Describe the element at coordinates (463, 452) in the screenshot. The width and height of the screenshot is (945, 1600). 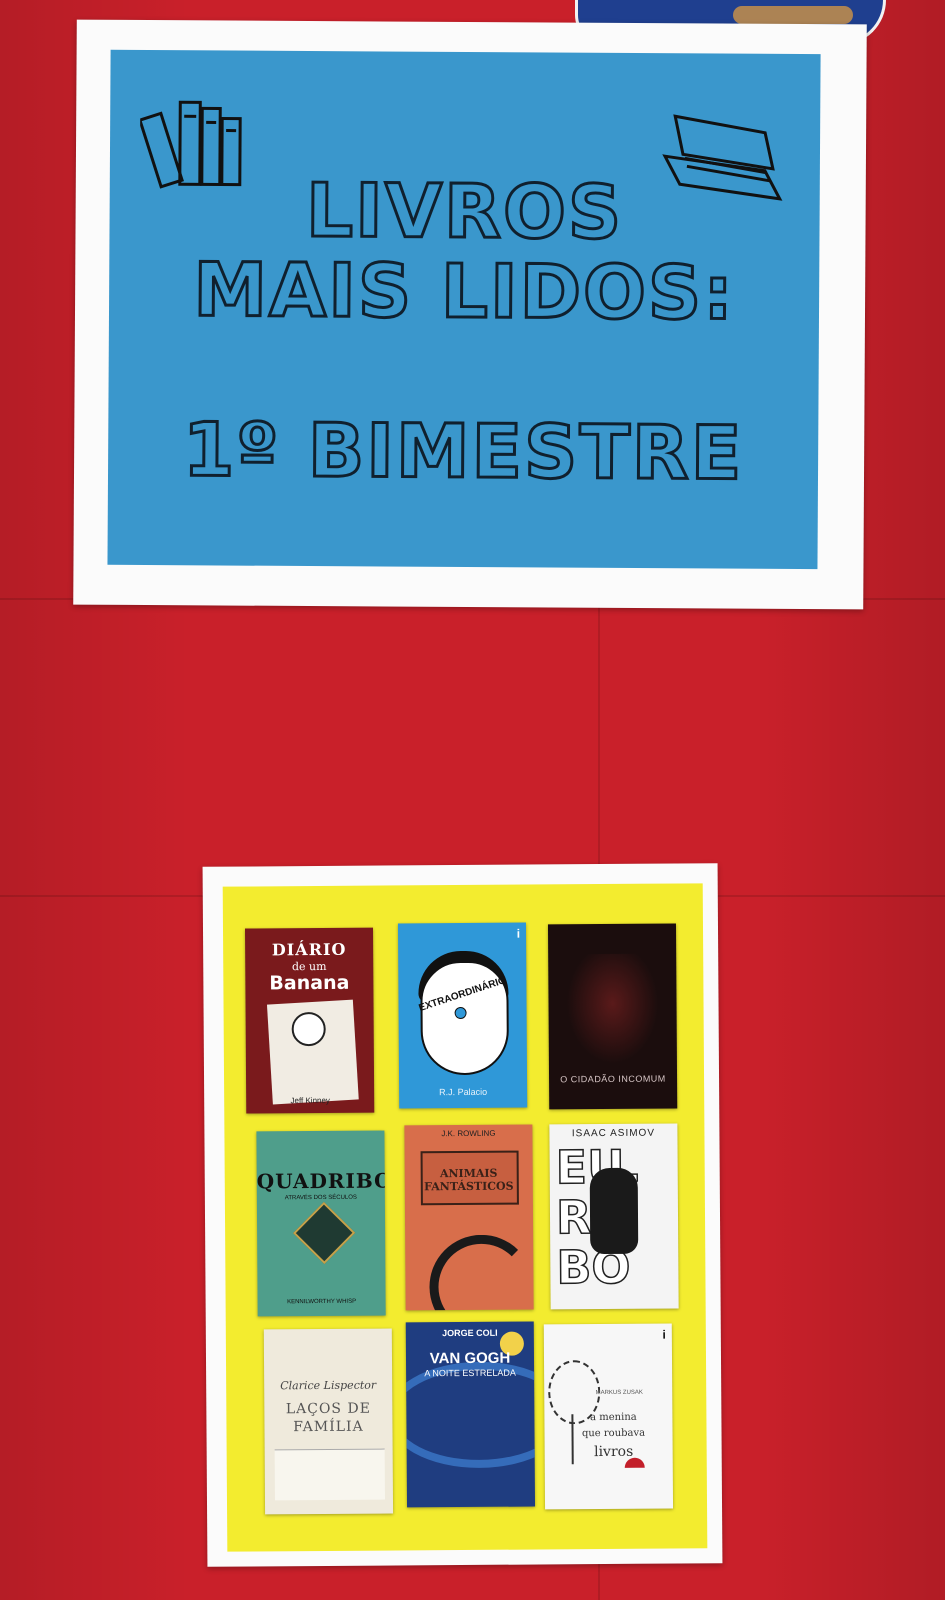
I see `sign-title-line-3: 1º BIMESTRE` at that location.